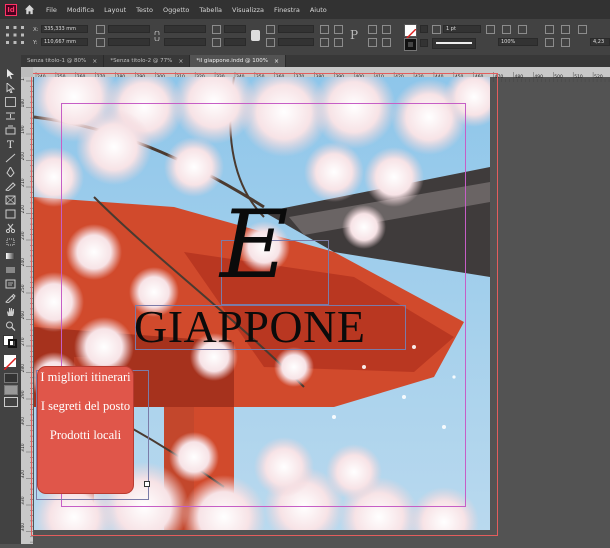 The width and height of the screenshot is (610, 548). I want to click on scissors-tool-icon, so click(10, 228).